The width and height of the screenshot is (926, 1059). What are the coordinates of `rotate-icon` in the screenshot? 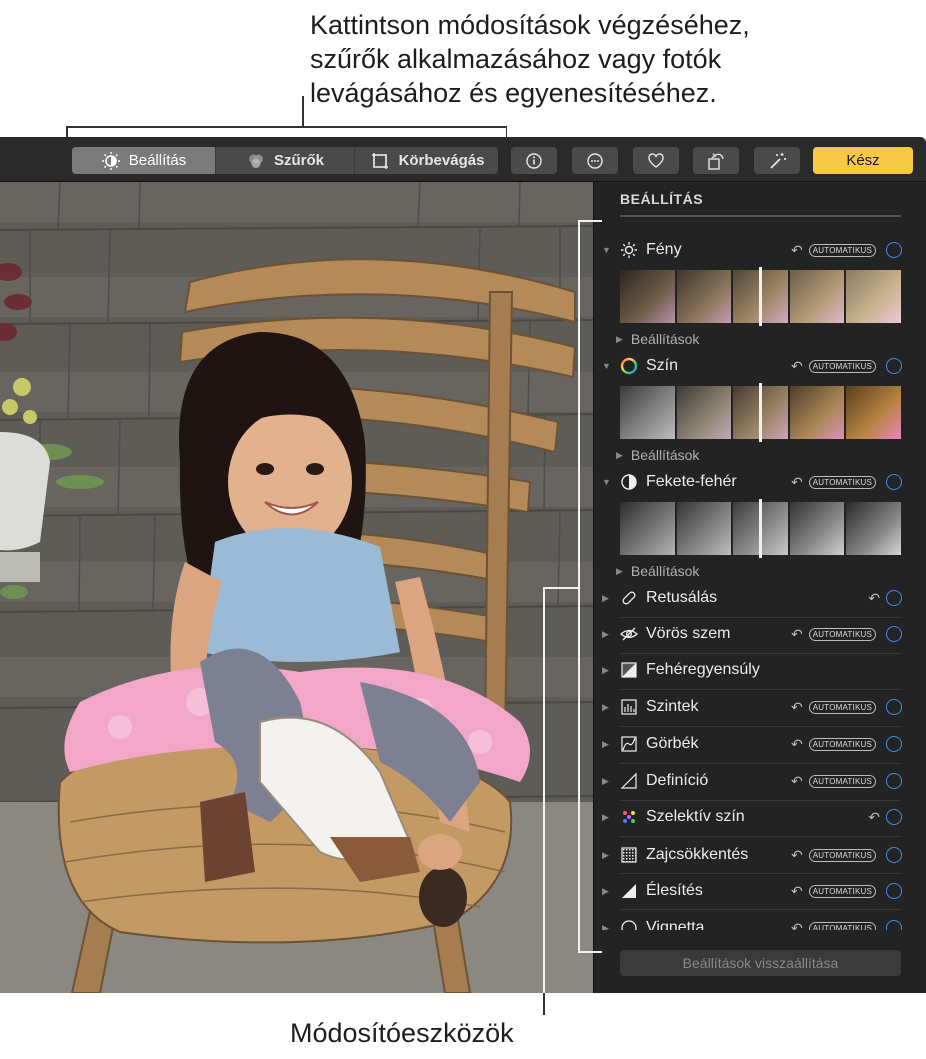 It's located at (716, 161).